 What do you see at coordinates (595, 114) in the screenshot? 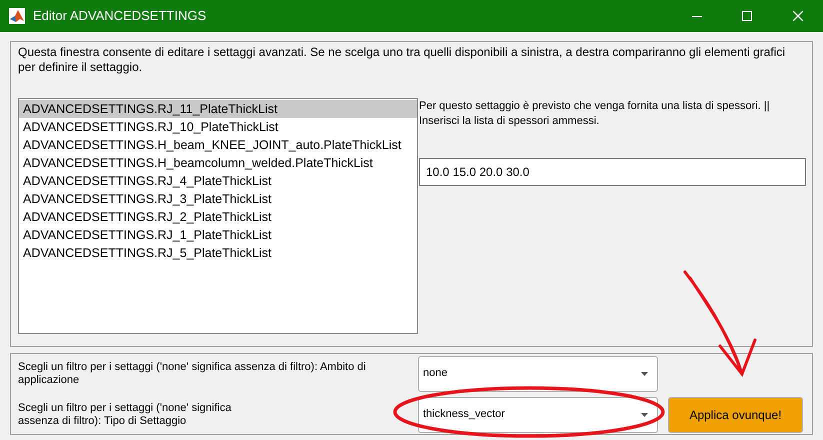
I see `setting-info-text: Per questo settaggio è previsto che venga fornita una lista di spessori. || Inserisci la lista di spessori ammessi.` at bounding box center [595, 114].